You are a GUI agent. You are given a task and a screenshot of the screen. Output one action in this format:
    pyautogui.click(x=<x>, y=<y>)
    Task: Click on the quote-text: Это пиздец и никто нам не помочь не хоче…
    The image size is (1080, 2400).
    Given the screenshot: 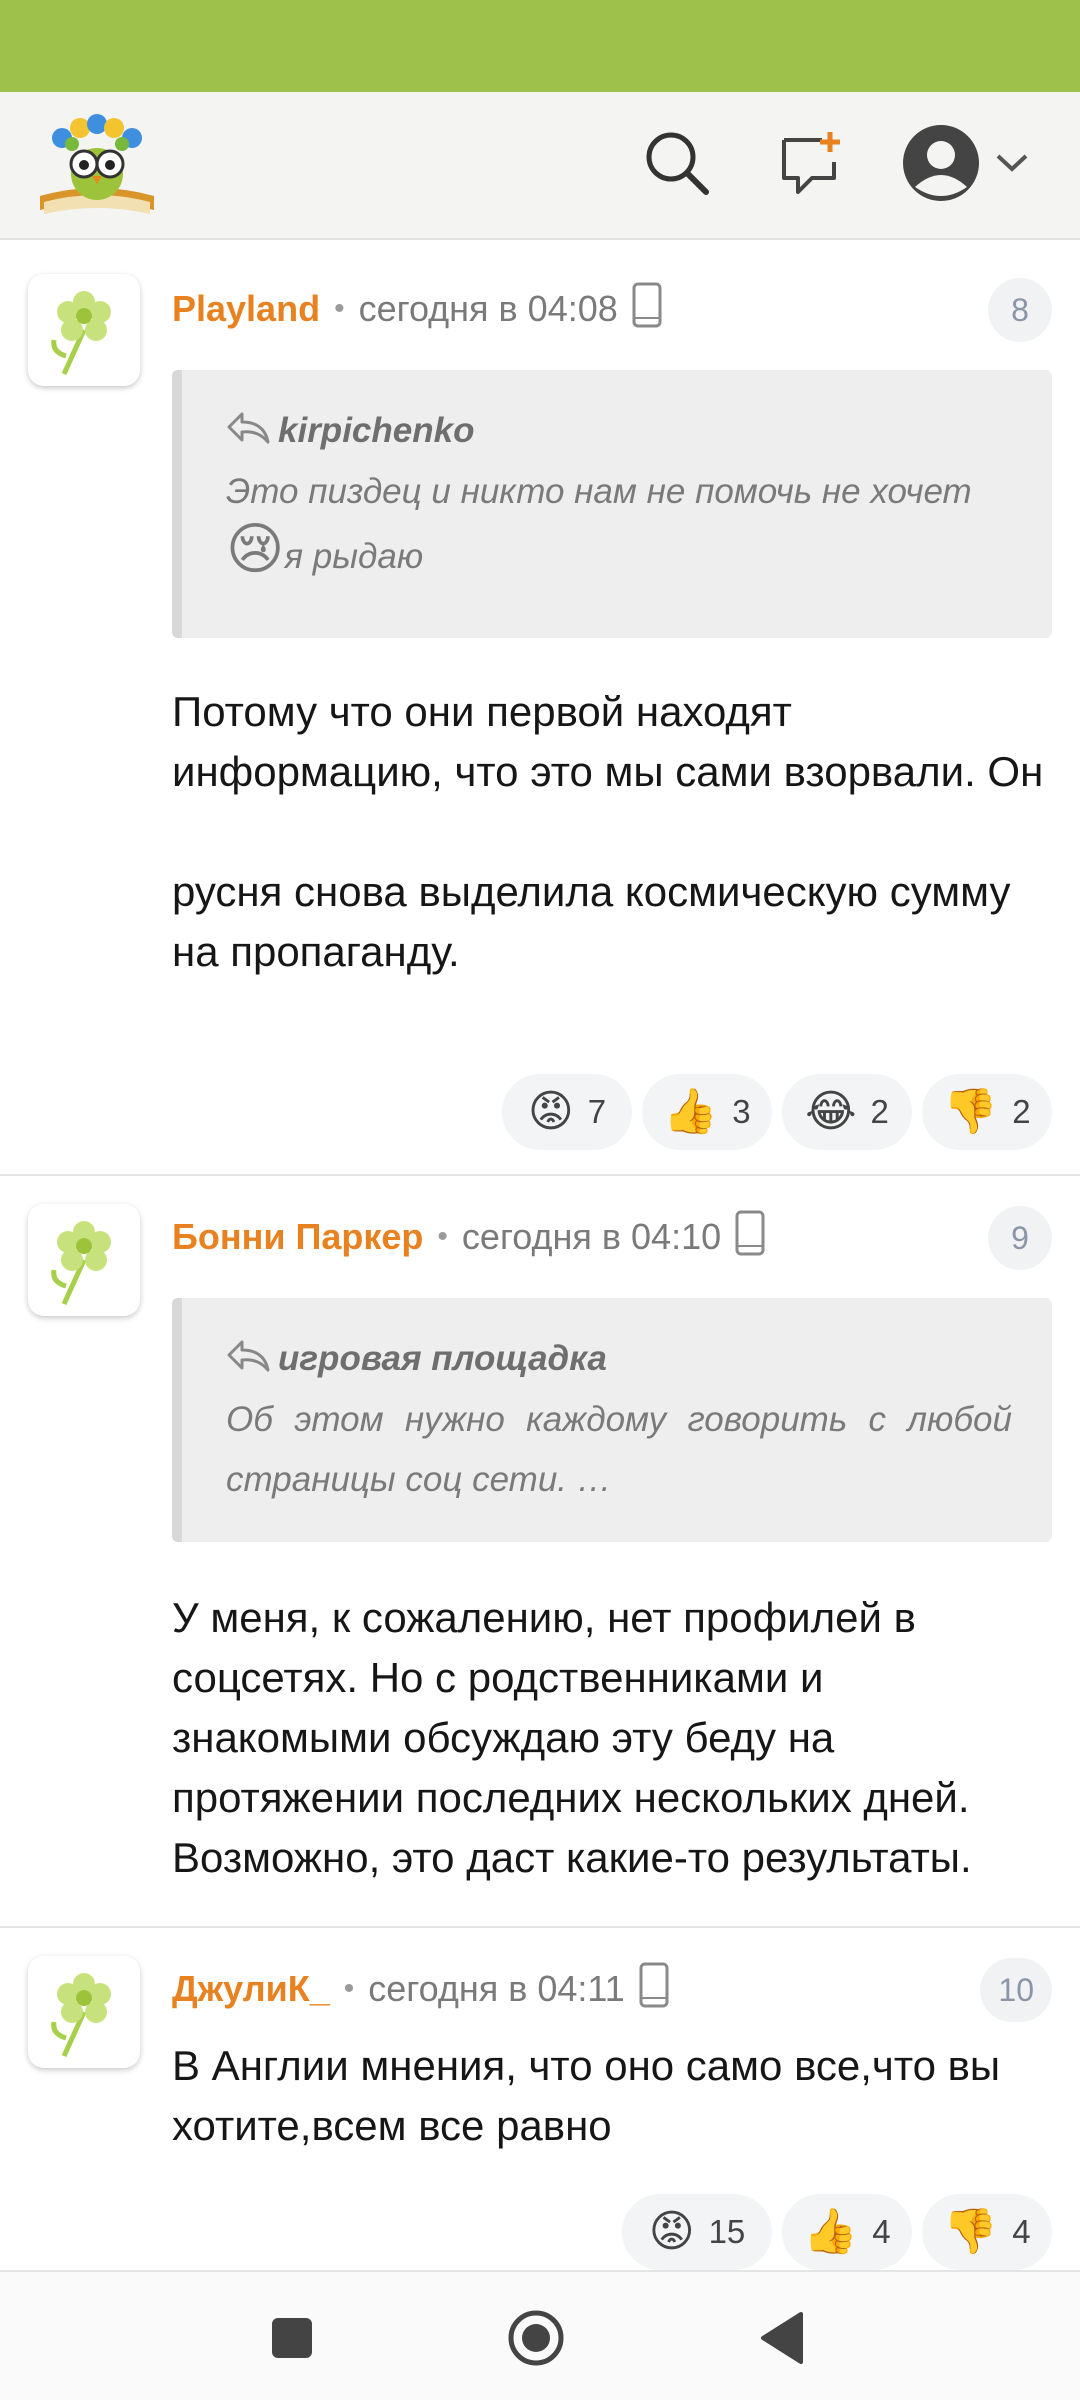 What is the action you would take?
    pyautogui.click(x=599, y=527)
    